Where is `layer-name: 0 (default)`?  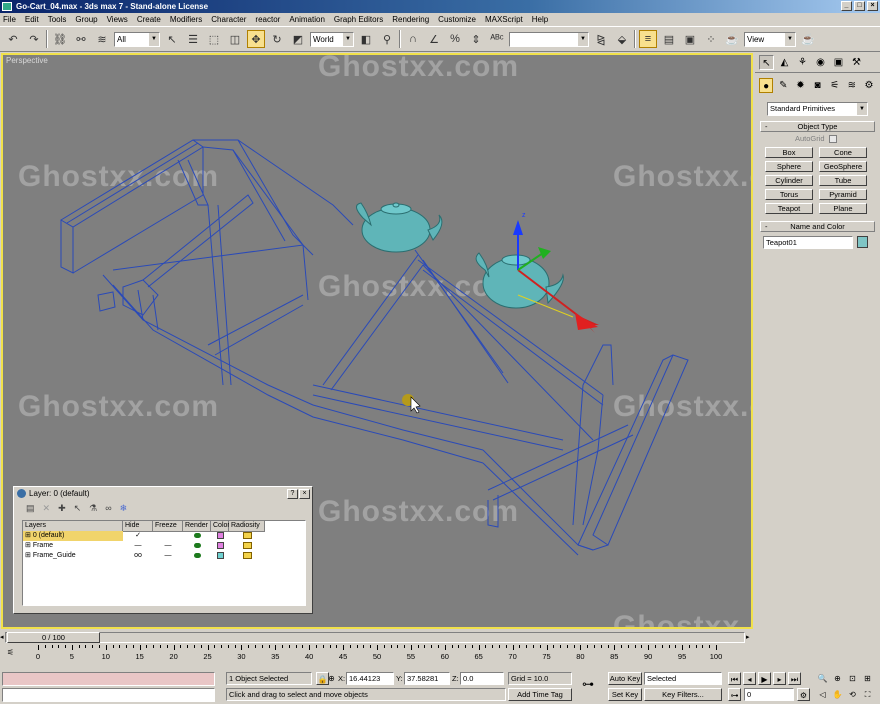
layer-name: 0 (default) is located at coordinates (49, 535).